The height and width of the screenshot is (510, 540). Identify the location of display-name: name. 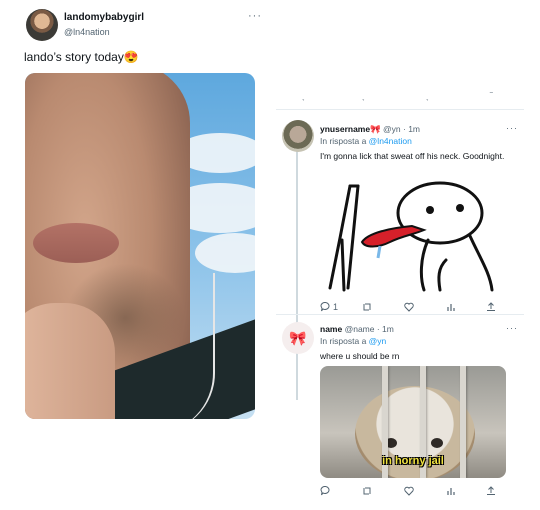
(331, 329).